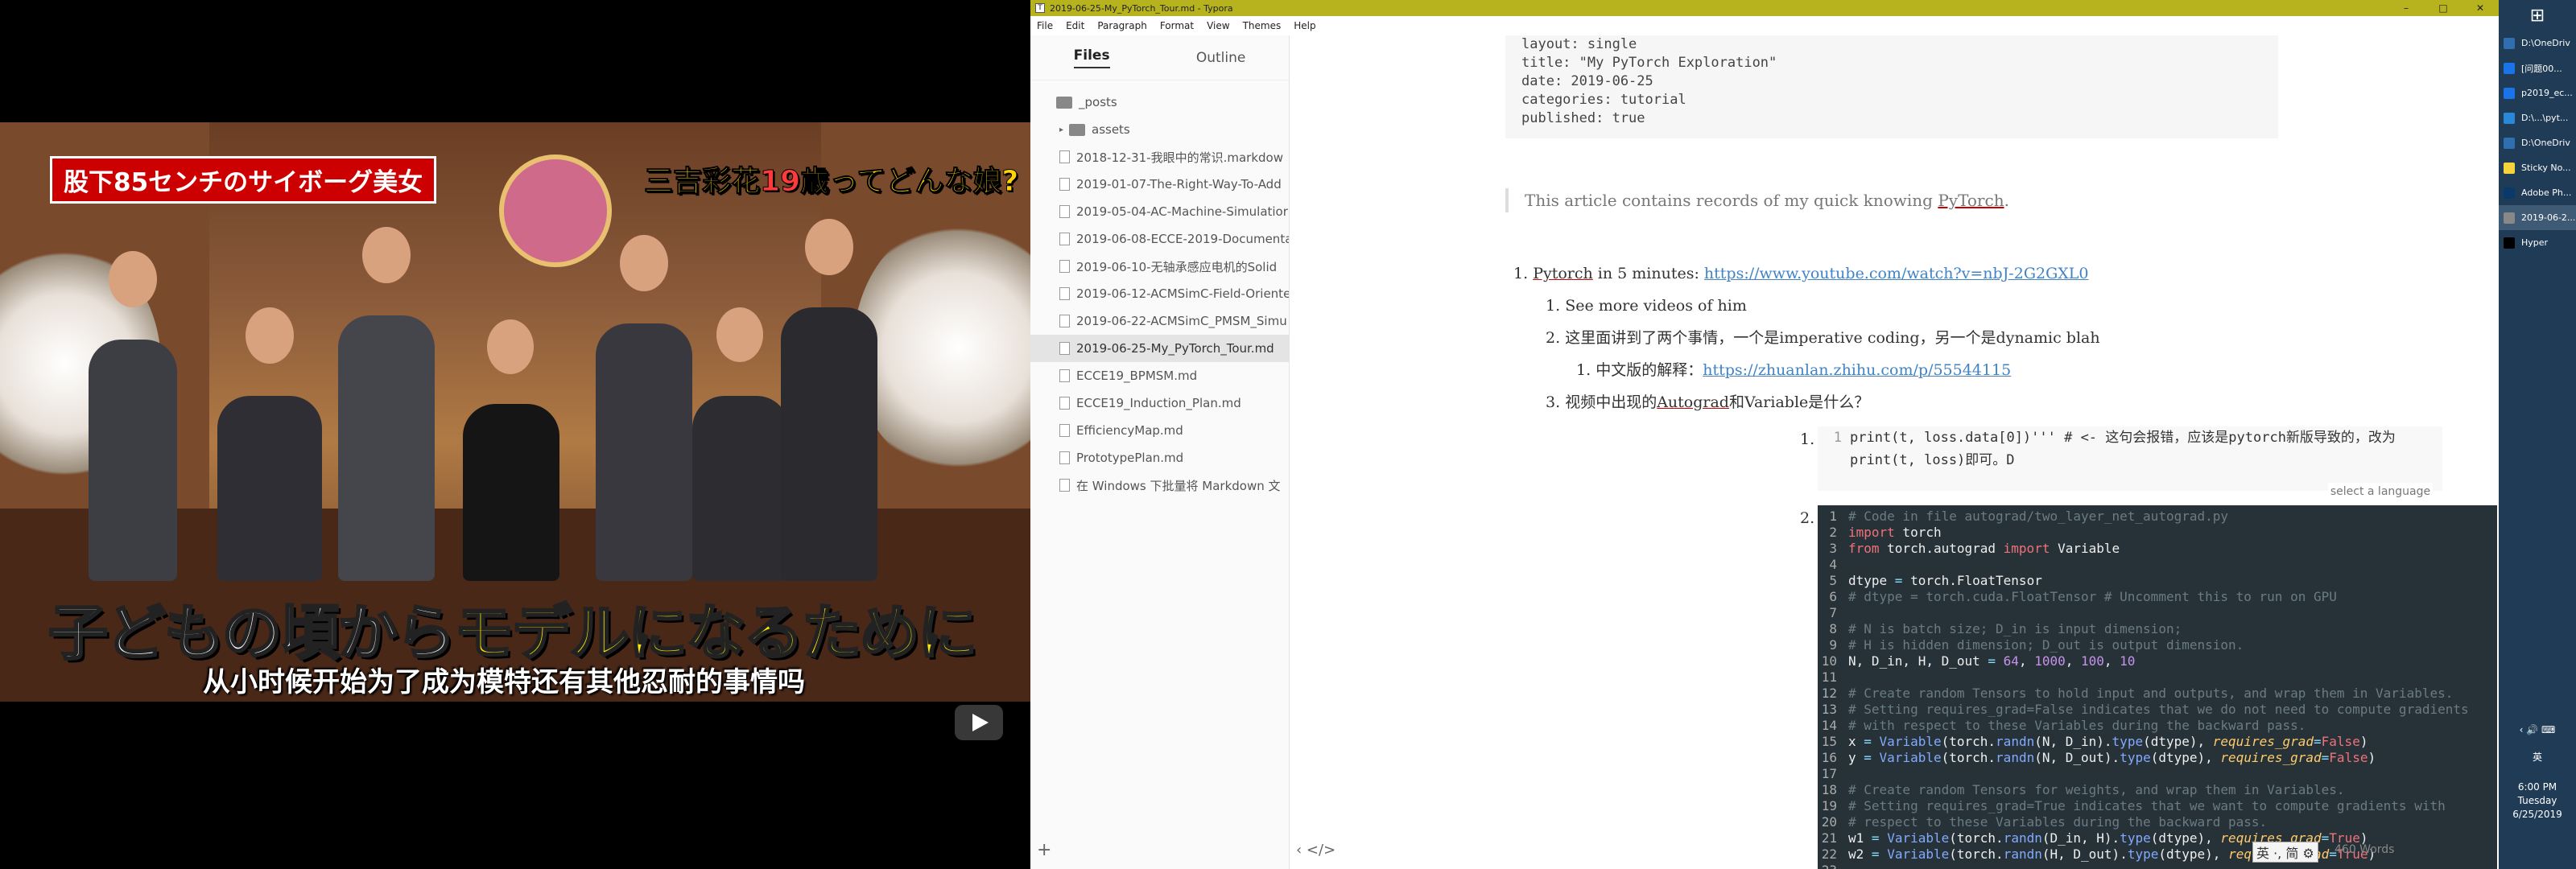  What do you see at coordinates (1159, 157) in the screenshot?
I see `tree-file: 2018-12-31-我眼中的常识.markdow` at bounding box center [1159, 157].